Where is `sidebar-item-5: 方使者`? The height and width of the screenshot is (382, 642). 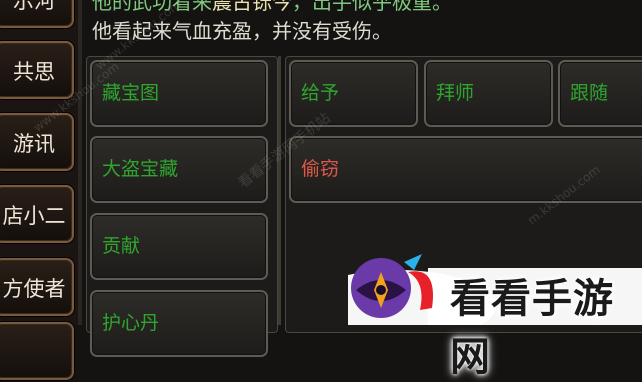 sidebar-item-5: 方使者 is located at coordinates (37, 287).